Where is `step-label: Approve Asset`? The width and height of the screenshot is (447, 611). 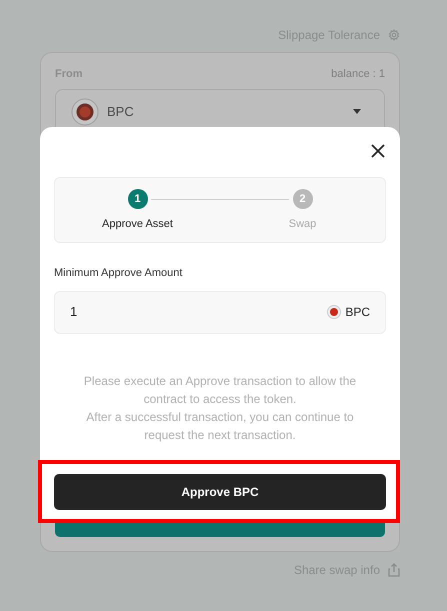
step-label: Approve Asset is located at coordinates (137, 224).